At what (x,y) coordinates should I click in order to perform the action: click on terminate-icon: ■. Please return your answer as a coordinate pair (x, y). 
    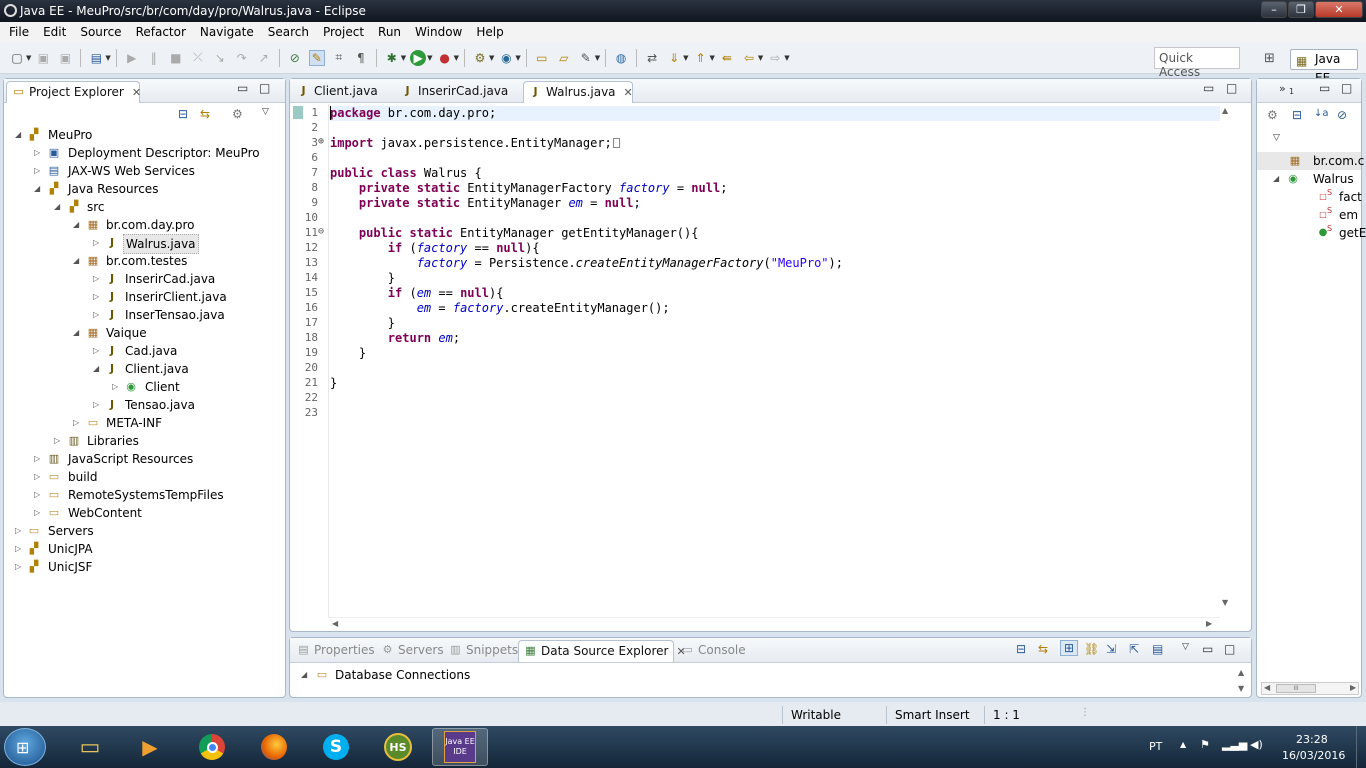
    Looking at the image, I should click on (176, 58).